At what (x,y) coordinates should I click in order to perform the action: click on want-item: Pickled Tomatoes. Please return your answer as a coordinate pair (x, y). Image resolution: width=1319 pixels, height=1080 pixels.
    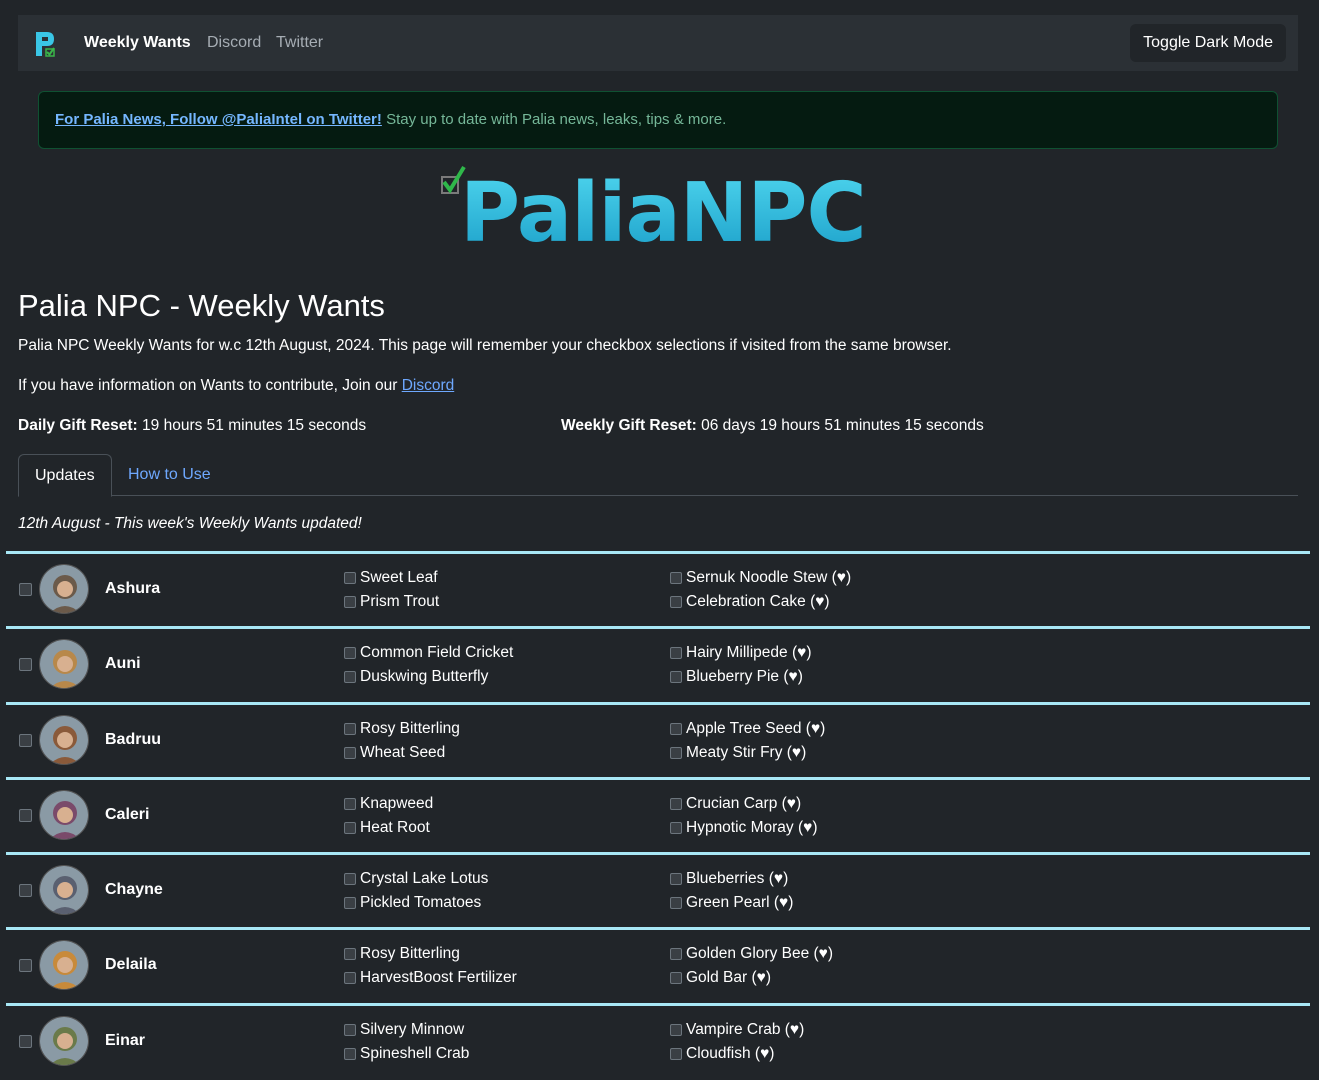
    Looking at the image, I should click on (412, 903).